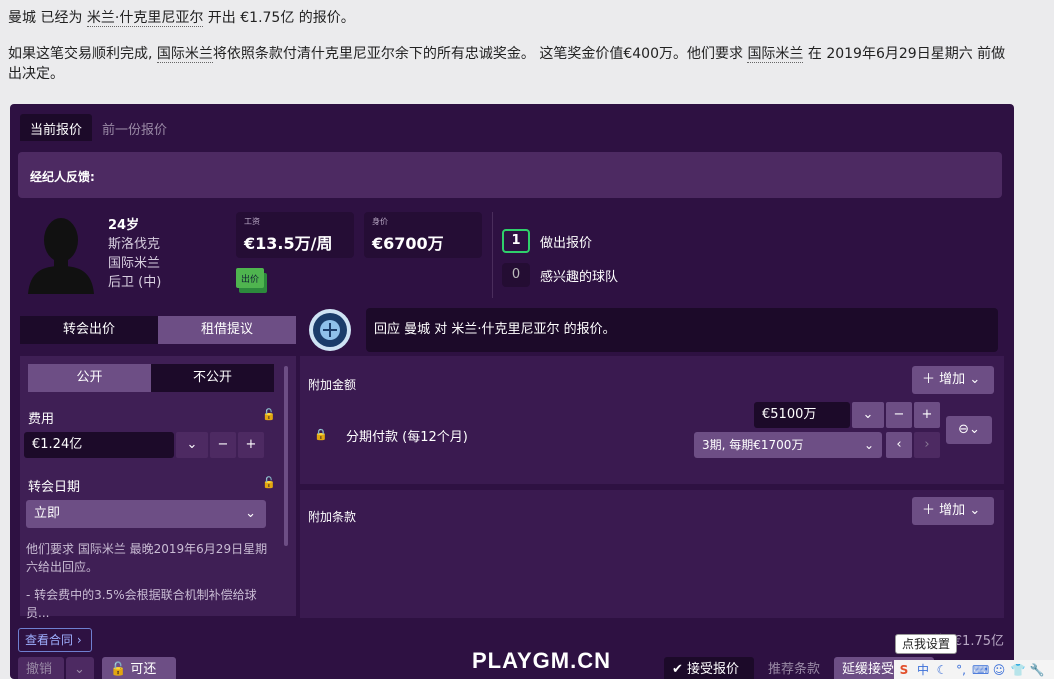 This screenshot has height=679, width=1054. What do you see at coordinates (279, 18) in the screenshot?
I see `intro-text: 开出 €1.75亿 的报价。` at bounding box center [279, 18].